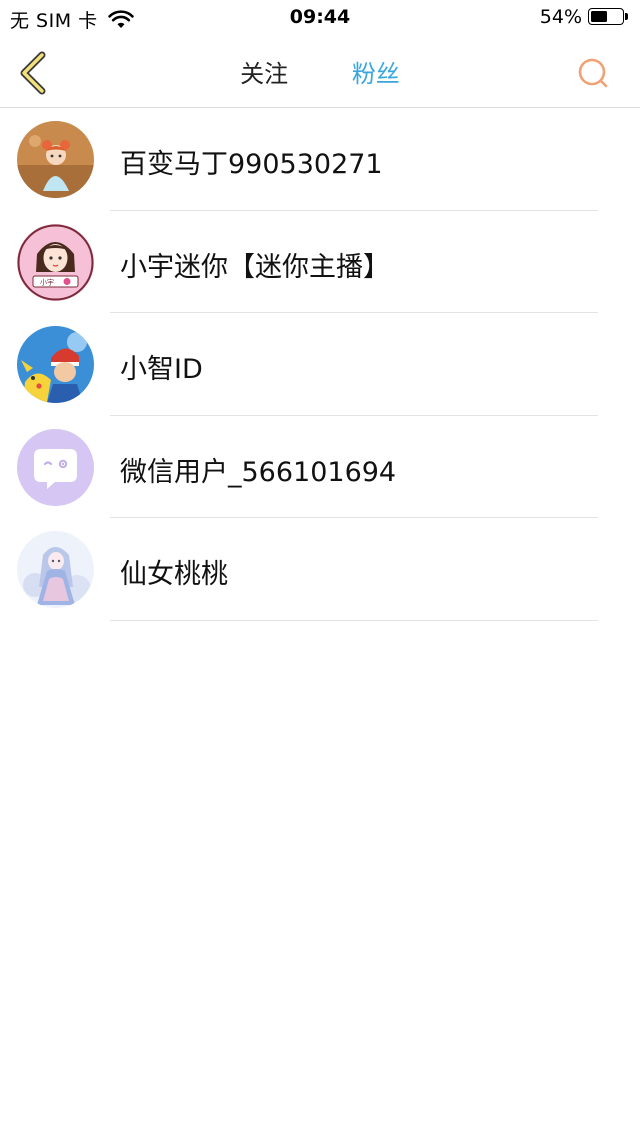 The height and width of the screenshot is (1139, 640). I want to click on nav-bar: 关注 粉丝, so click(320, 72).